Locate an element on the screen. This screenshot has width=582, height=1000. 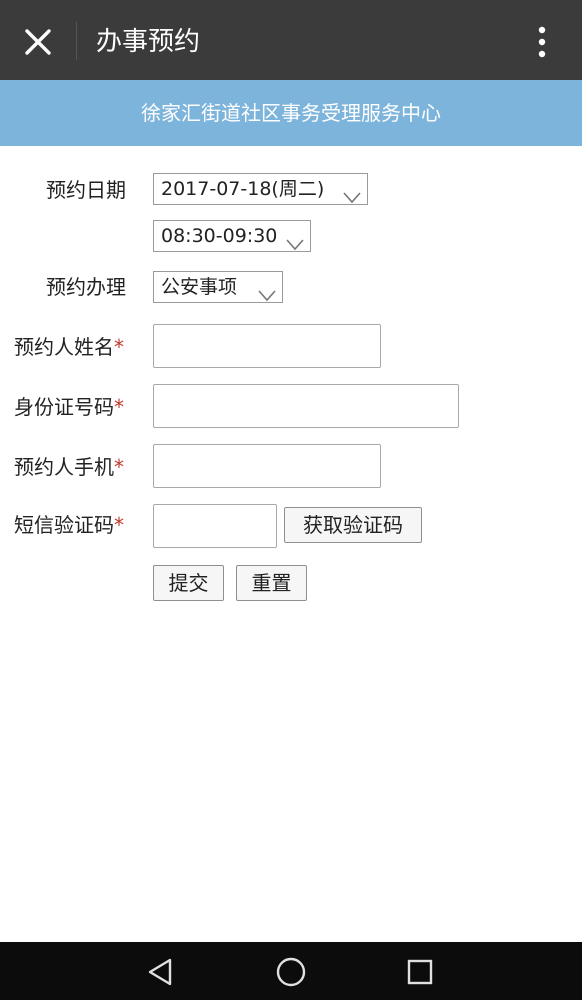
app-bar: 办事预约 is located at coordinates (291, 40).